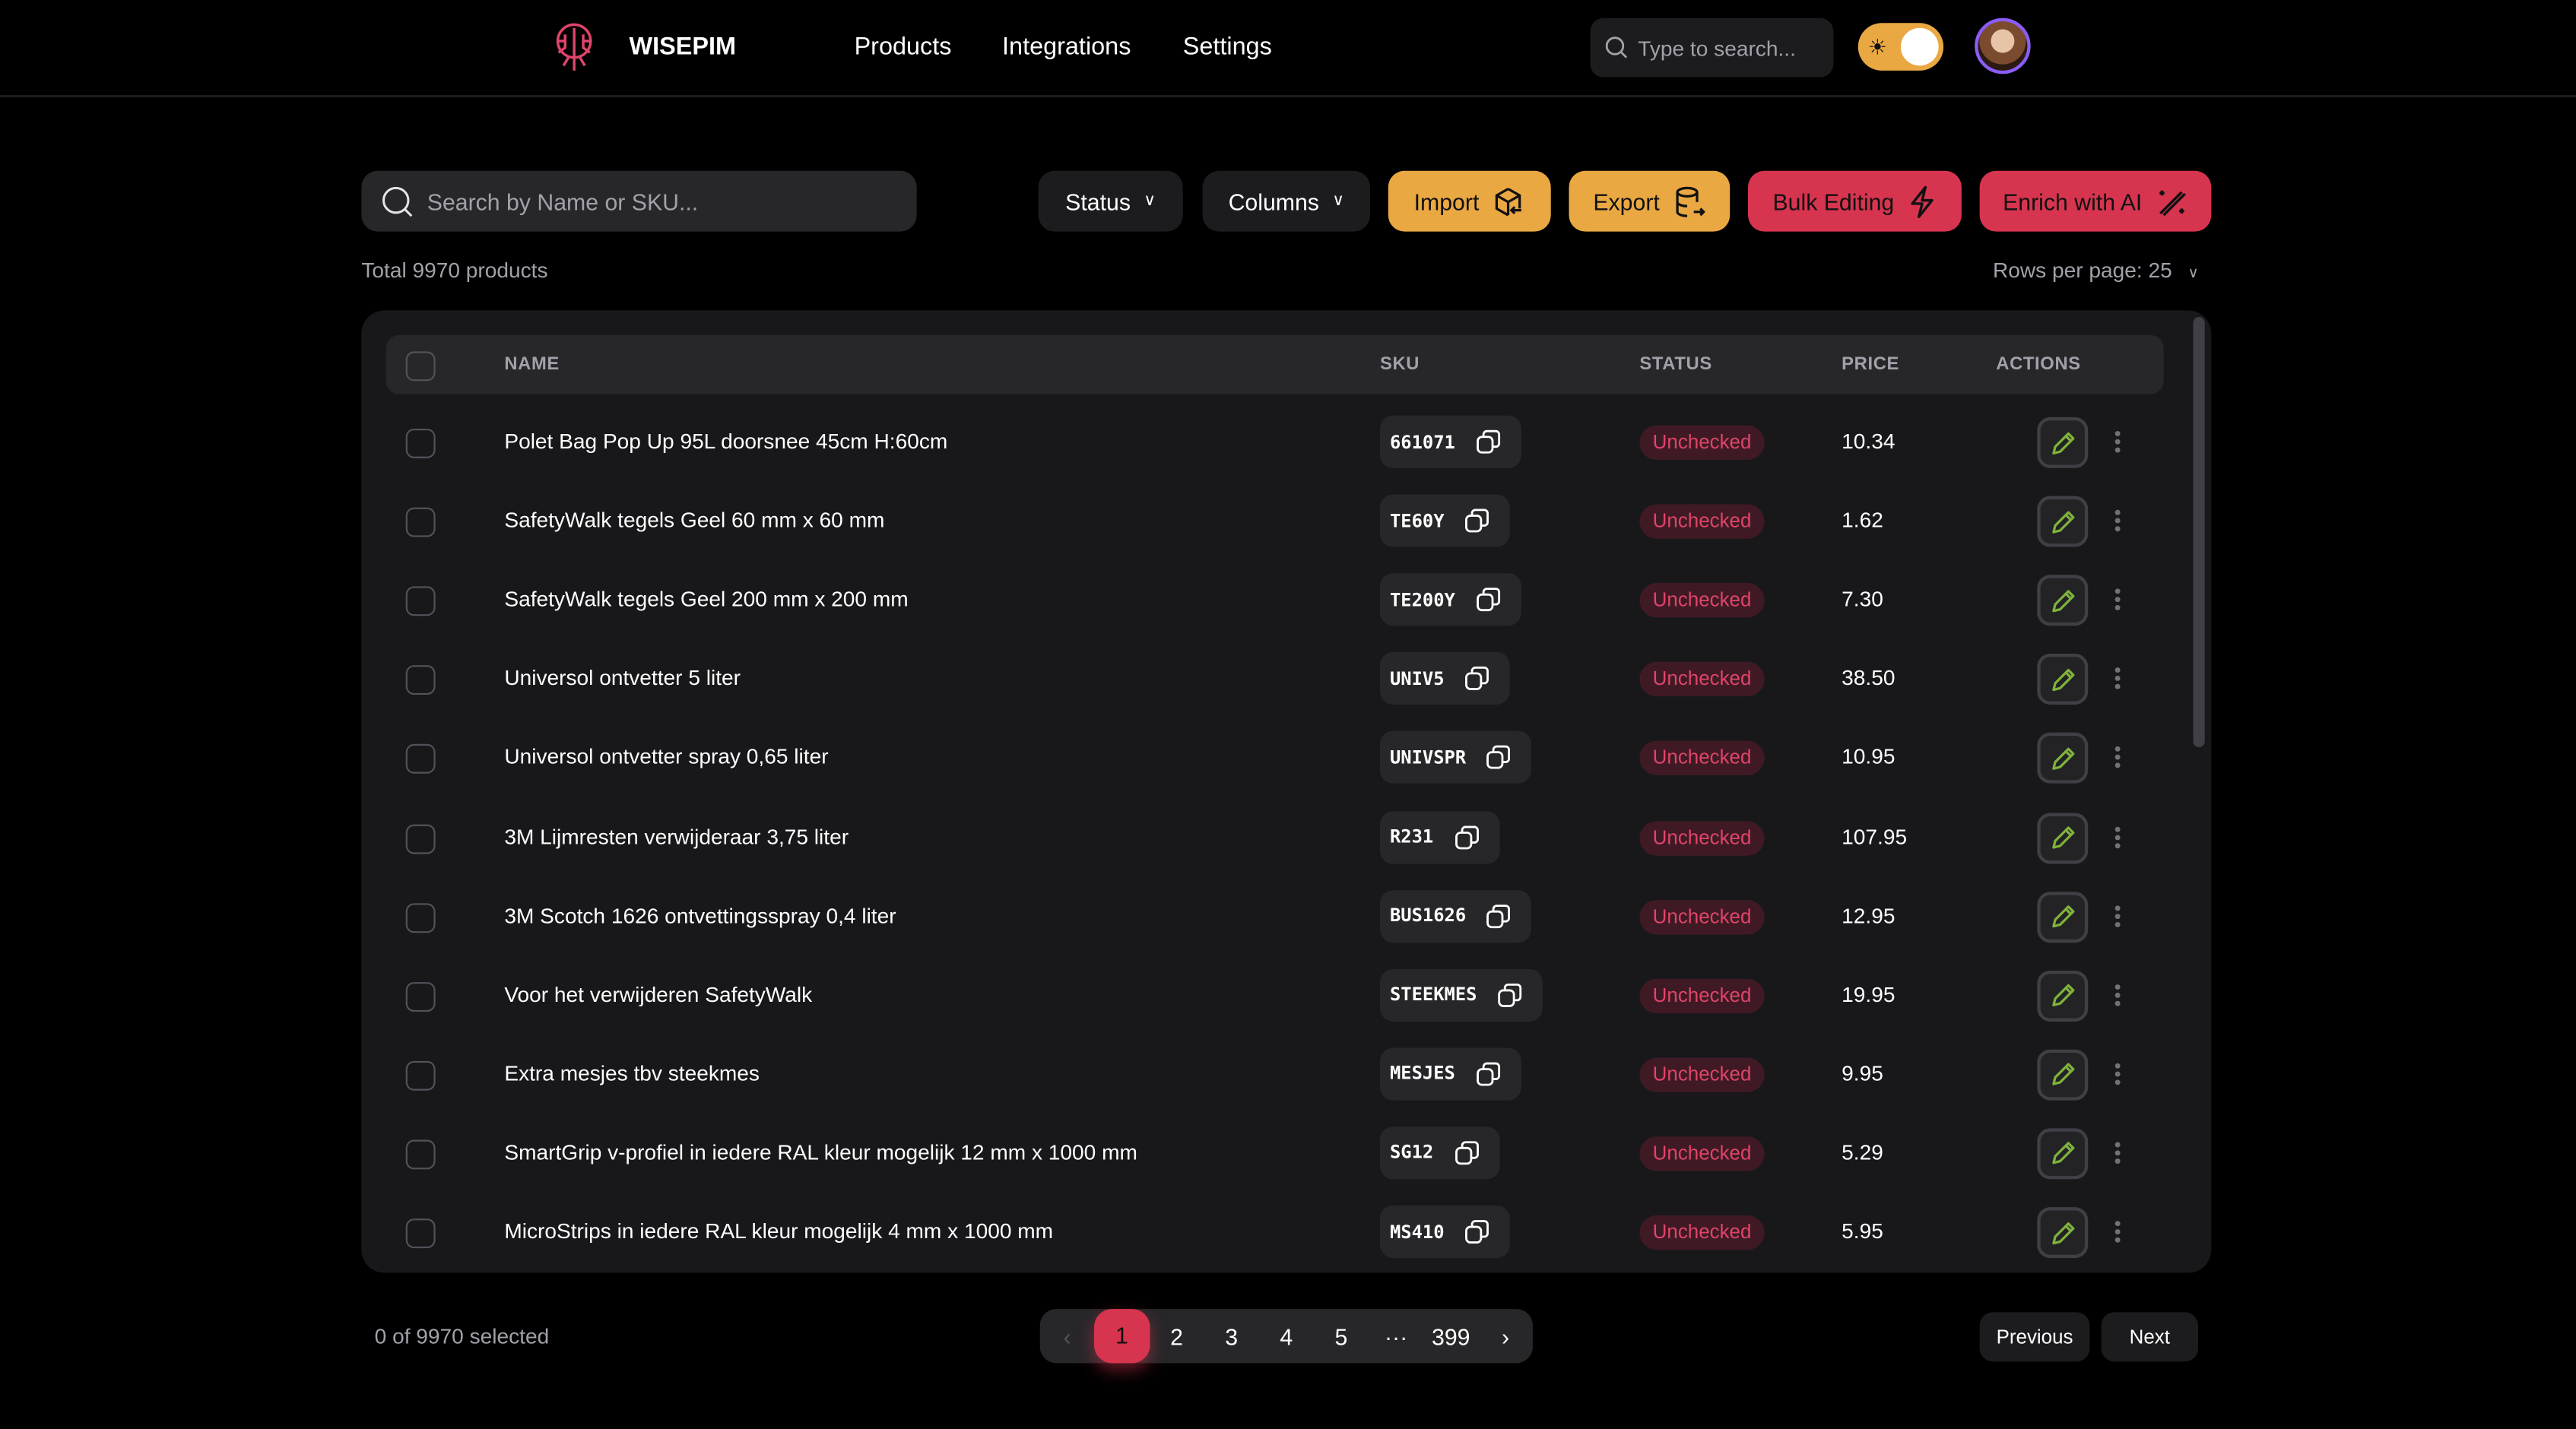  What do you see at coordinates (666, 757) in the screenshot?
I see `product-name: Universol ontvetter spray 0,65 liter` at bounding box center [666, 757].